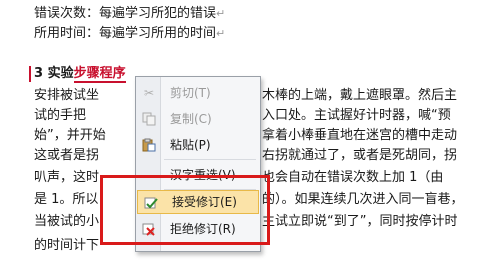  I want to click on doc-line-text: 右拐就通过了，或者是死胡同，拐, so click(360, 155).